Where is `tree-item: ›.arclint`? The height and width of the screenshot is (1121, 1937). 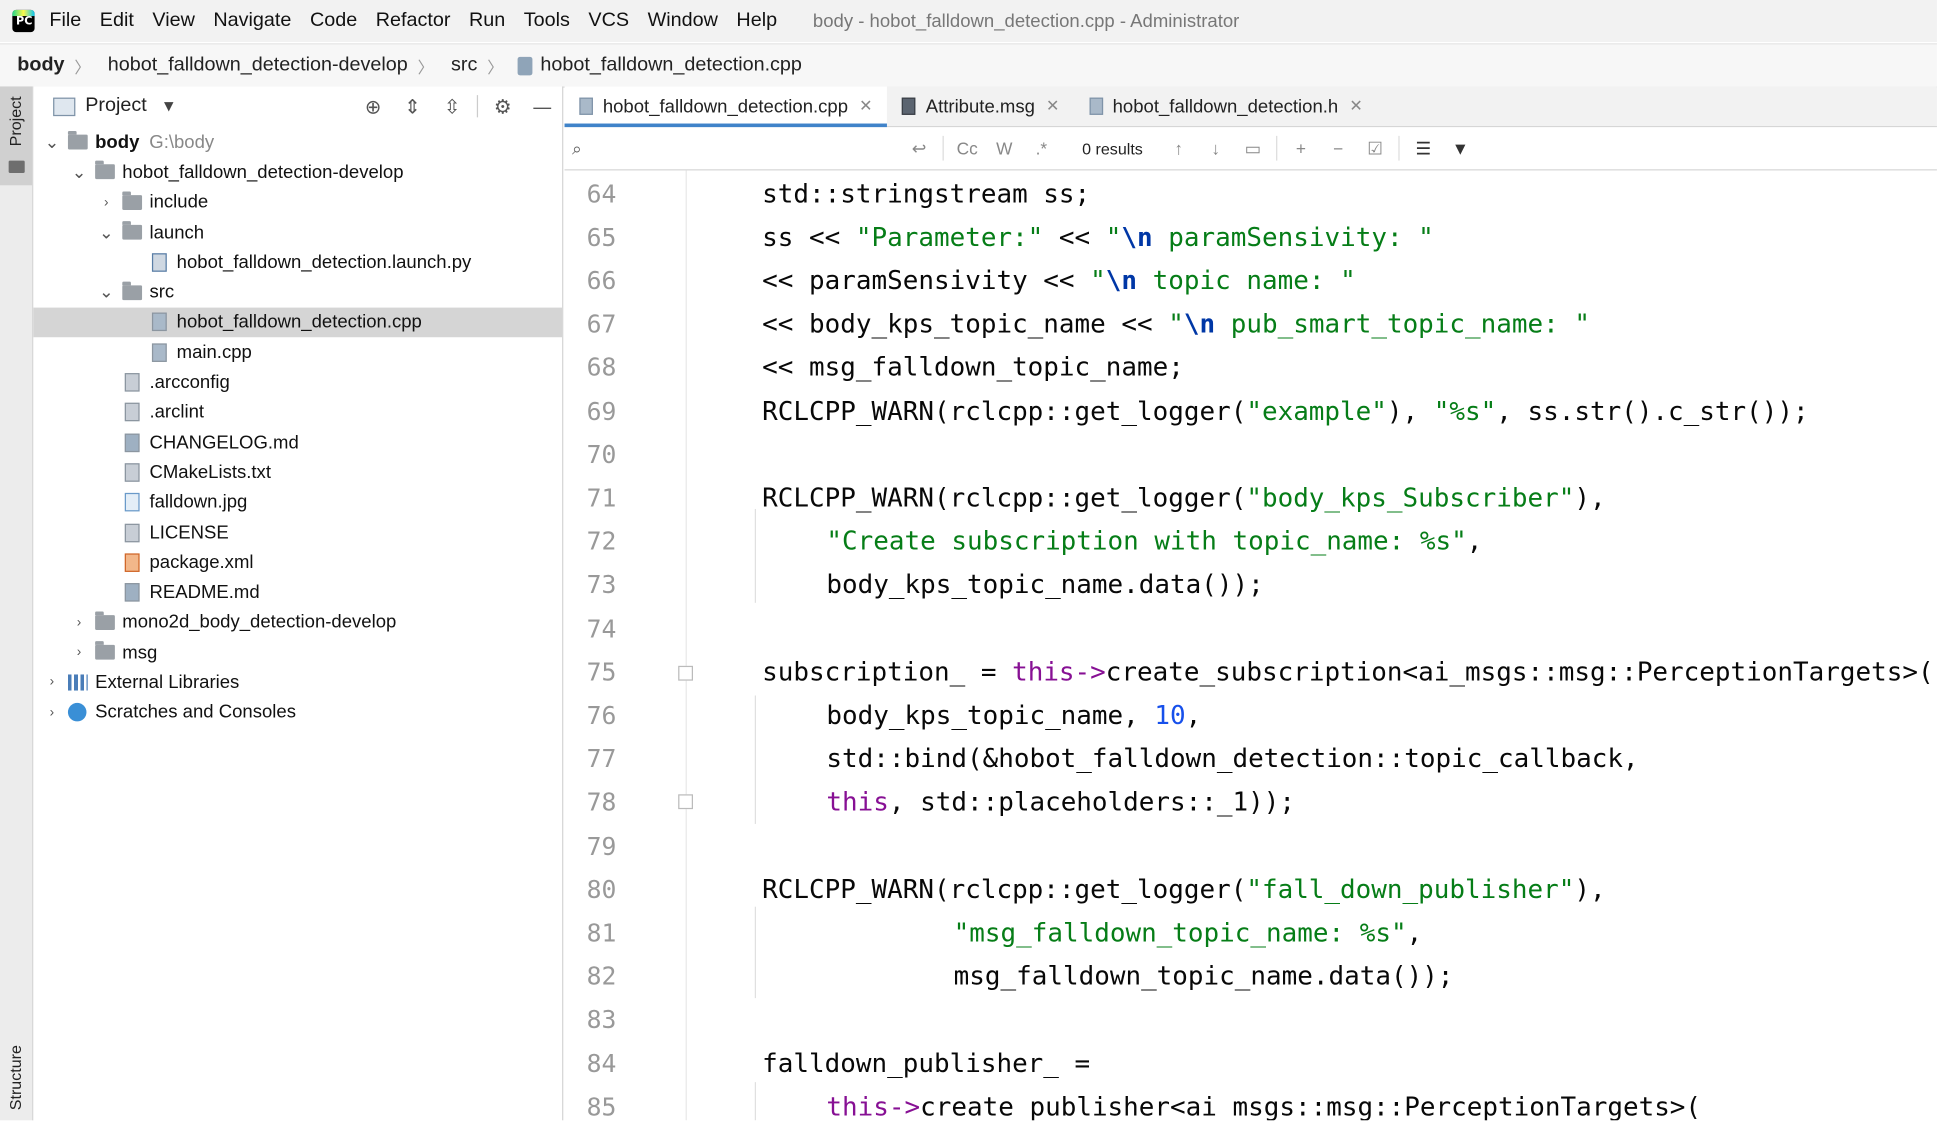
tree-item: ›.arclint is located at coordinates (297, 412).